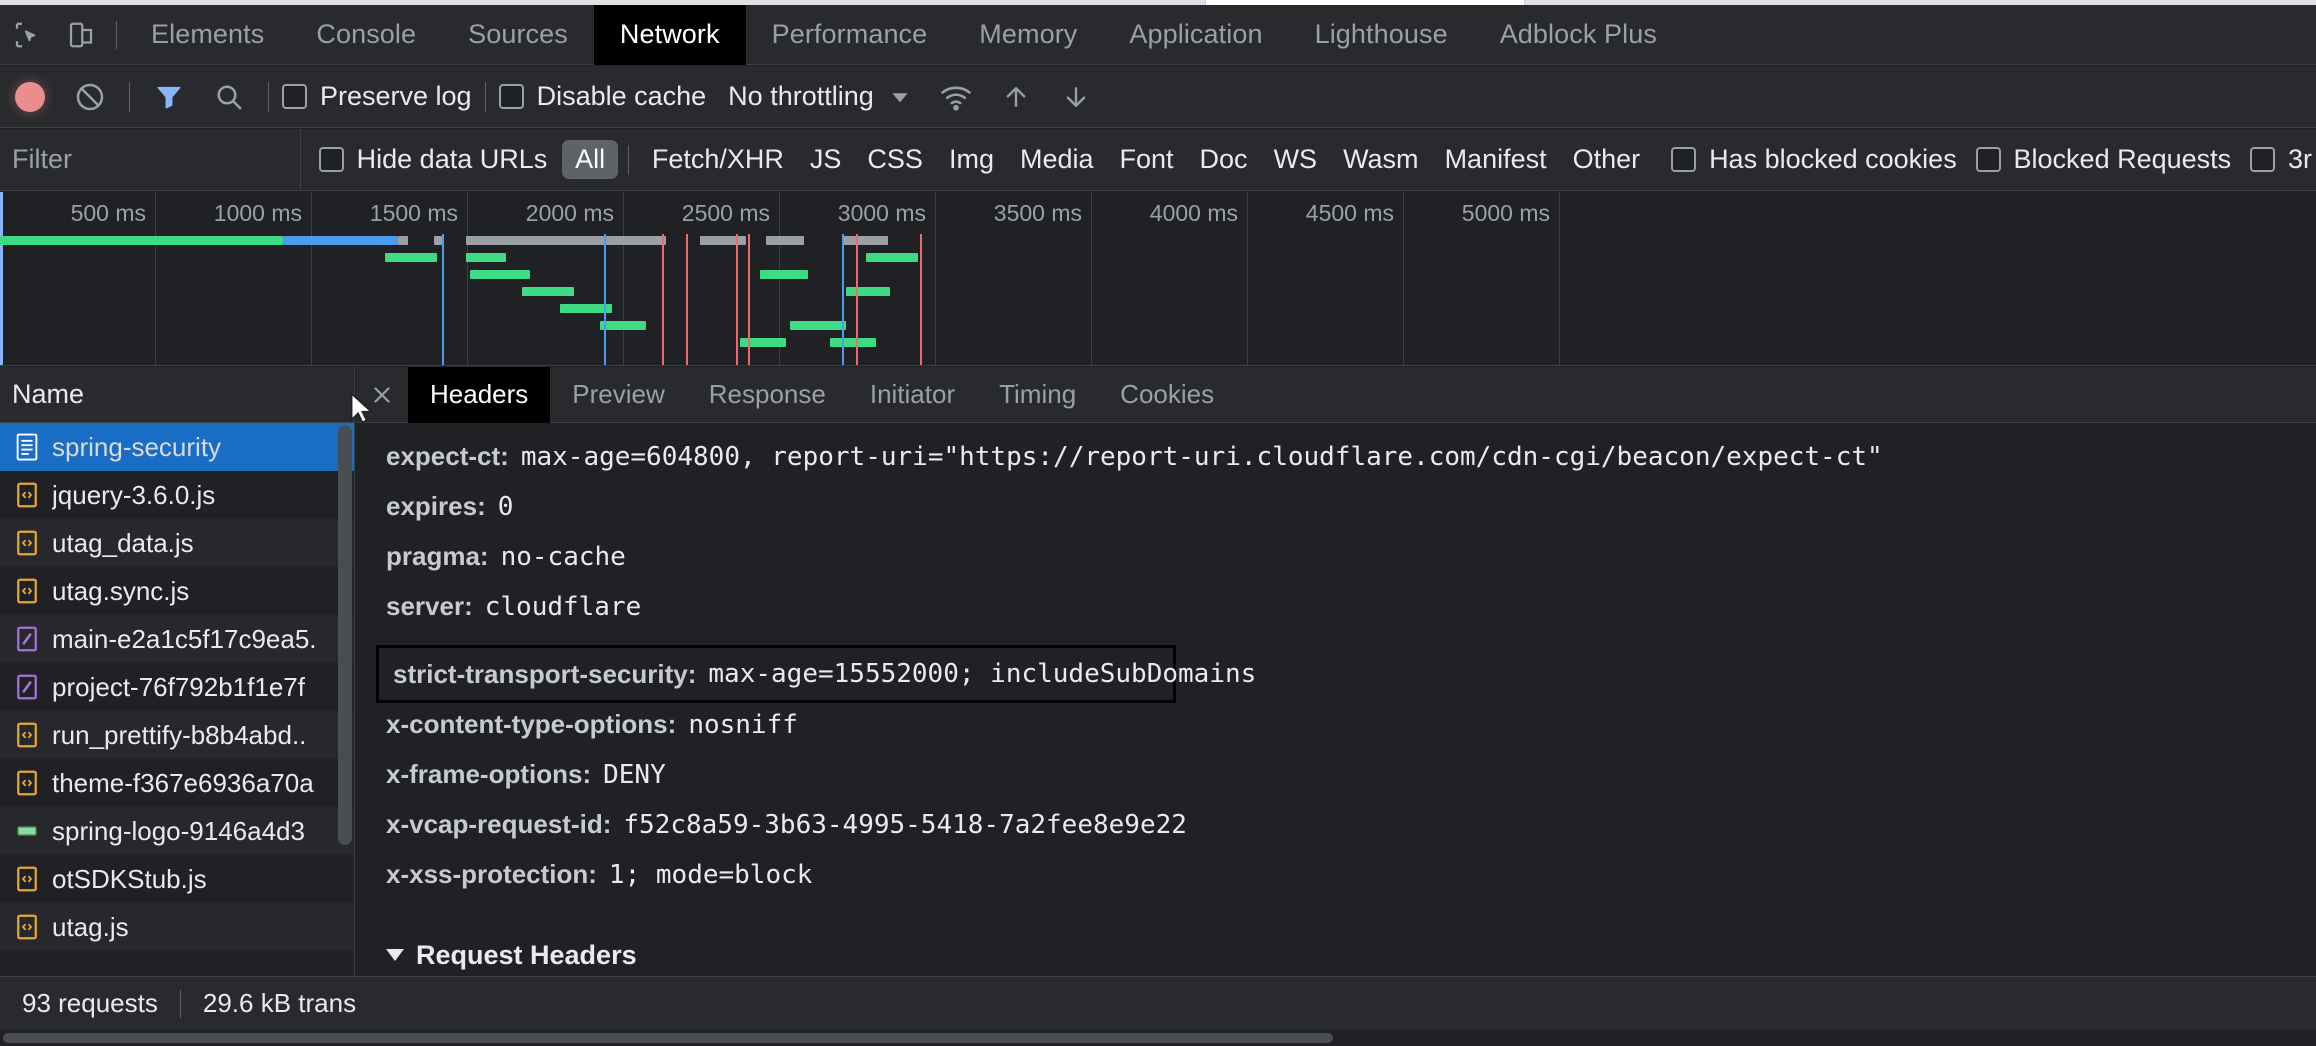  I want to click on chevron-down-icon, so click(900, 97).